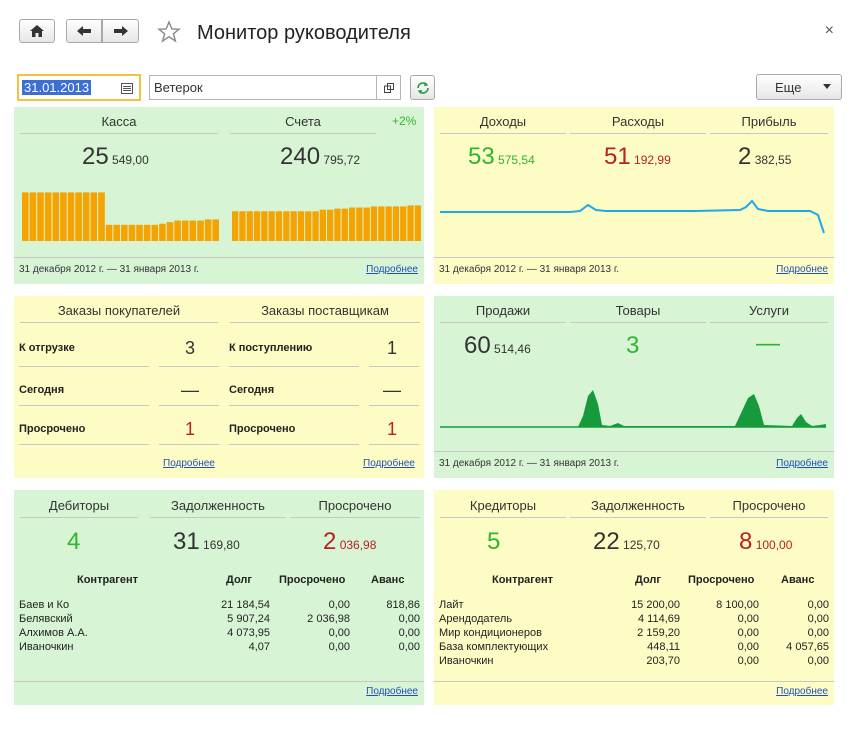 The image size is (852, 740). I want to click on forward-button, so click(120, 31).